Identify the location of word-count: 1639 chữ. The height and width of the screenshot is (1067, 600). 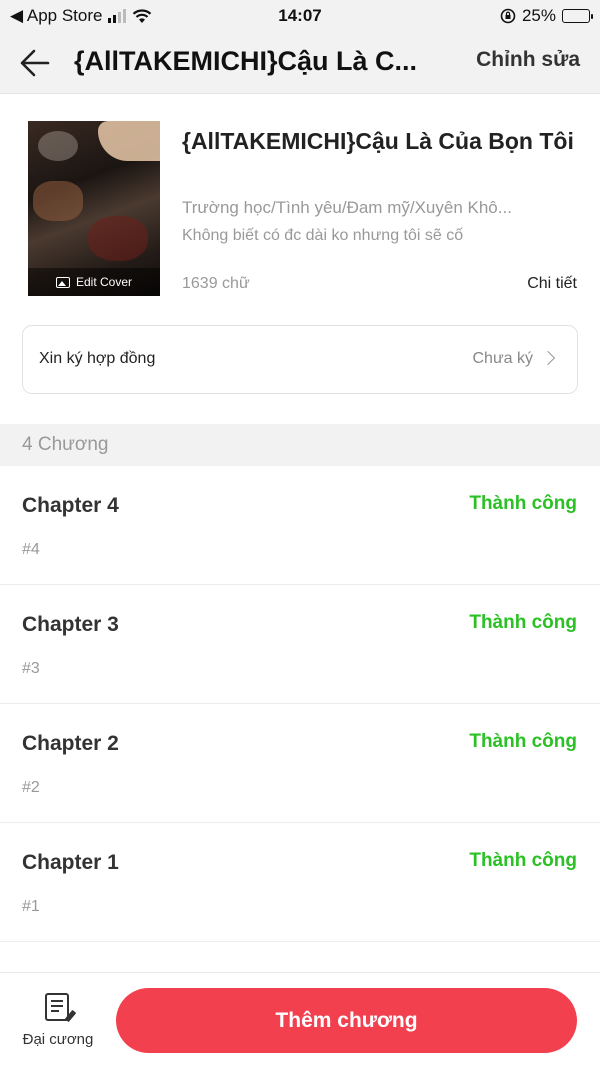
(216, 283).